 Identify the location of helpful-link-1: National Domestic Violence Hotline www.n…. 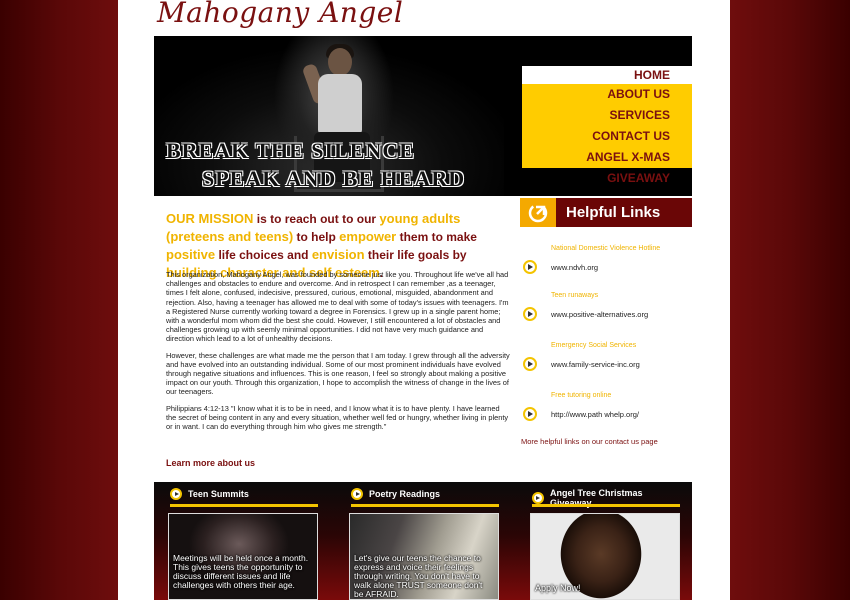
(607, 259).